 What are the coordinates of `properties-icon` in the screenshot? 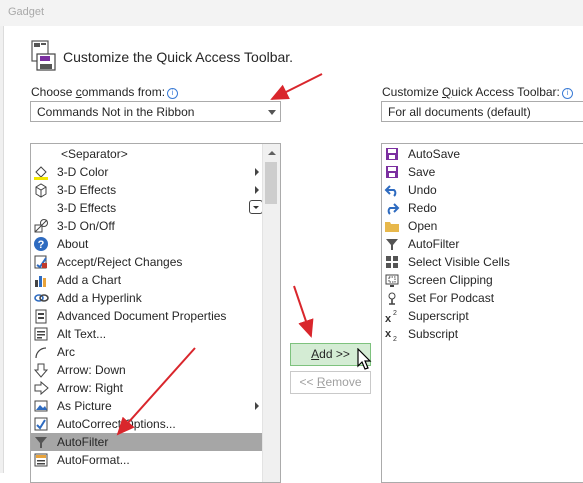 It's located at (41, 316).